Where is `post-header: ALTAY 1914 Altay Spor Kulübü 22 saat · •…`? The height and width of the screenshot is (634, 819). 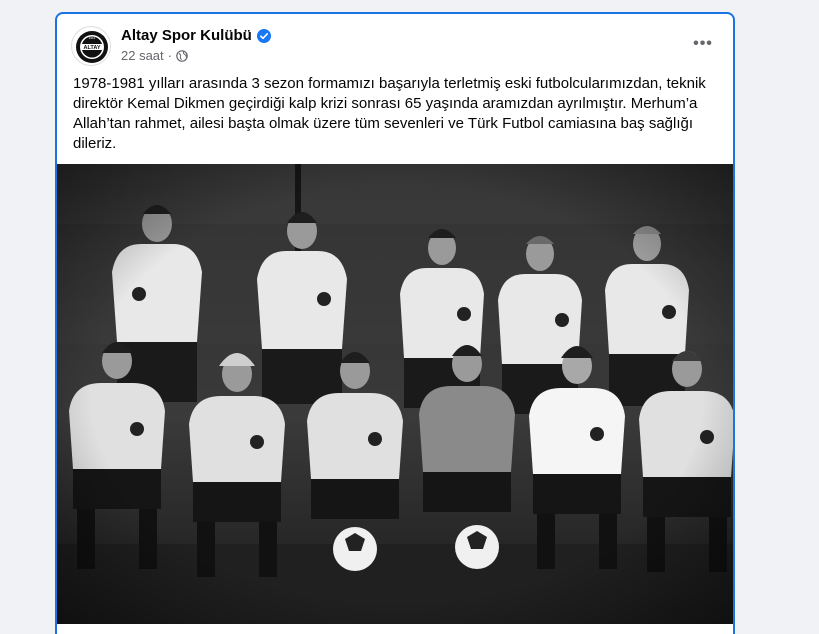 post-header: ALTAY 1914 Altay Spor Kulübü 22 saat · •… is located at coordinates (395, 42).